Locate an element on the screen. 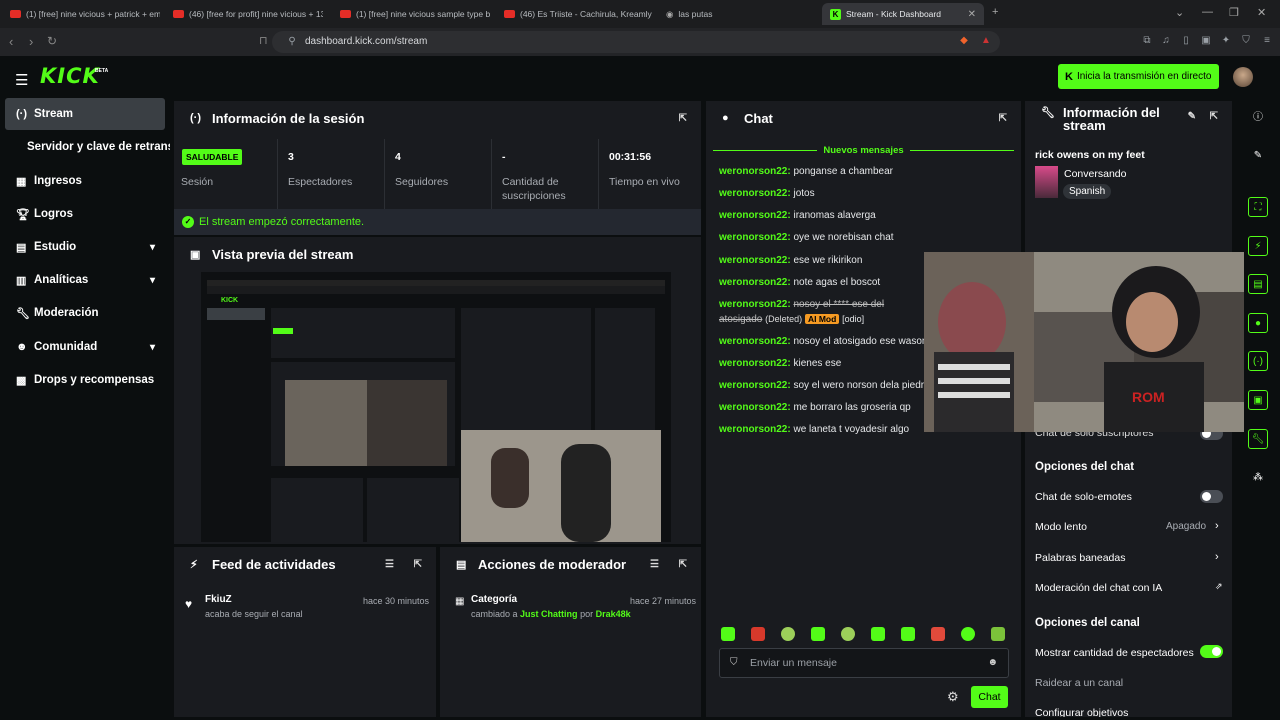  browser-tab: (1) [free] nine vicious sample type be is located at coordinates (415, 14).